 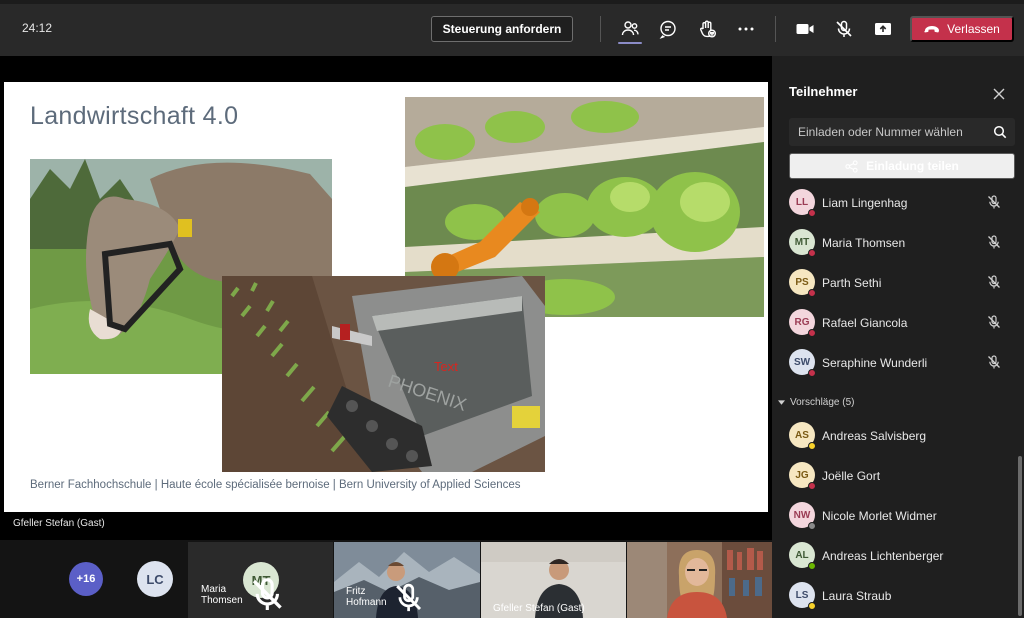 What do you see at coordinates (668, 29) in the screenshot?
I see `chat-icon` at bounding box center [668, 29].